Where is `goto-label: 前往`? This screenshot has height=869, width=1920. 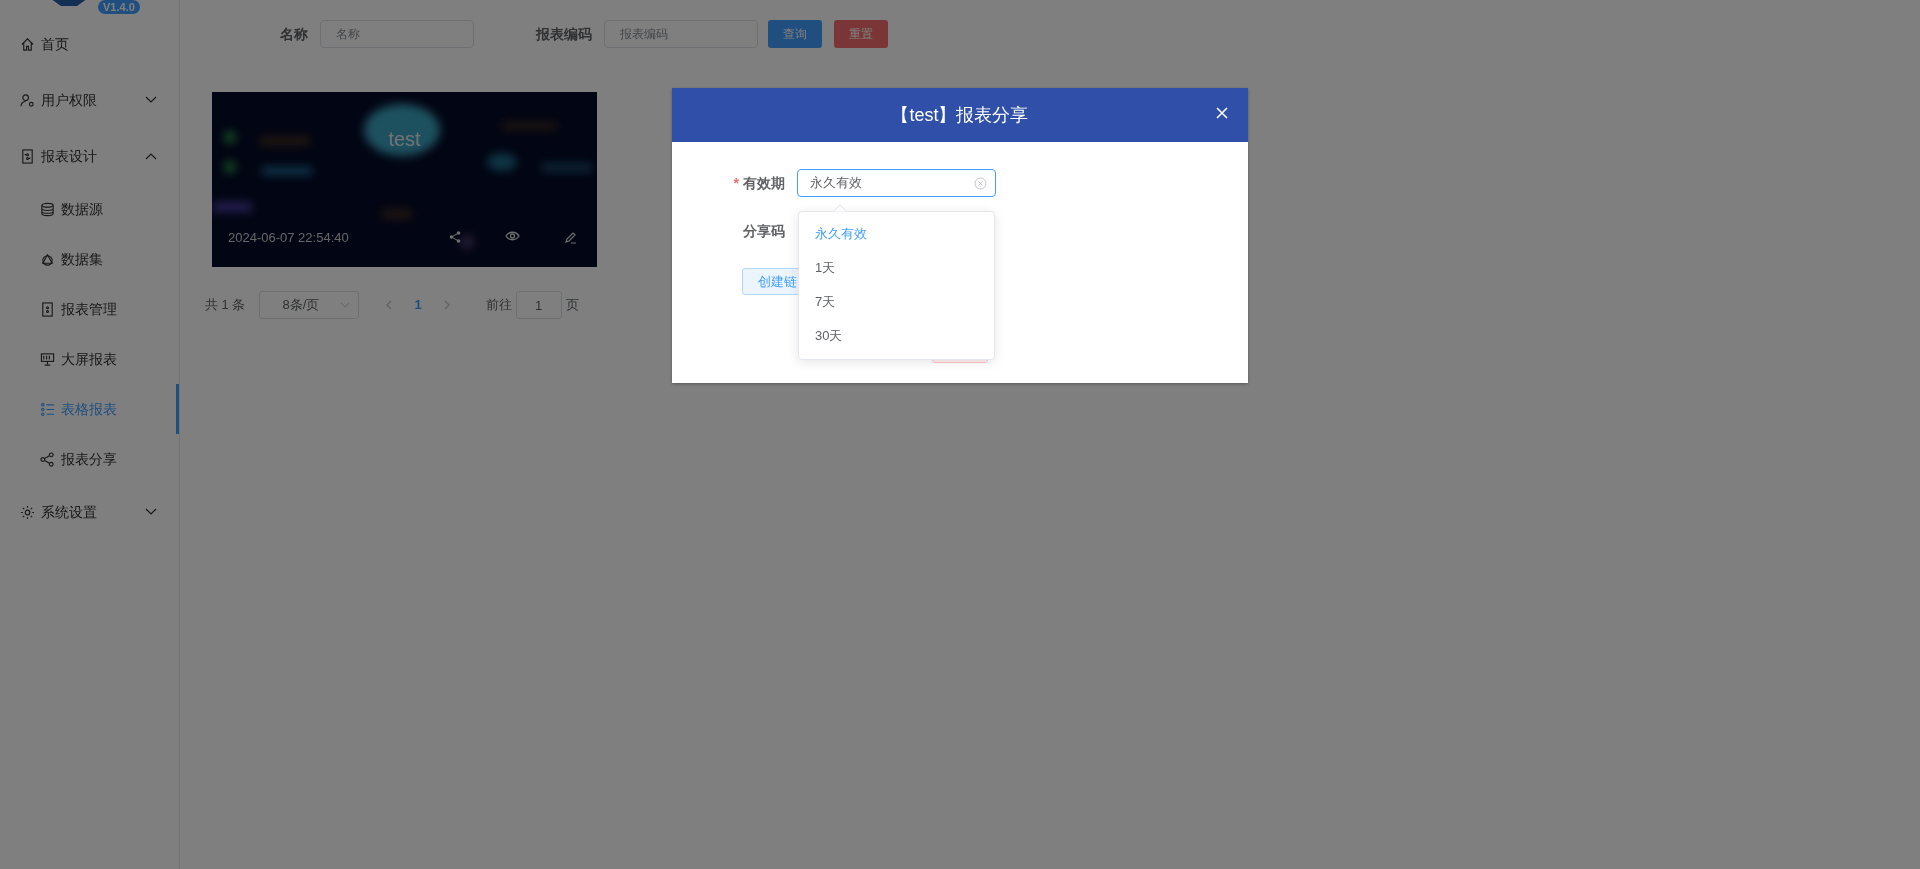
goto-label: 前往 is located at coordinates (498, 305).